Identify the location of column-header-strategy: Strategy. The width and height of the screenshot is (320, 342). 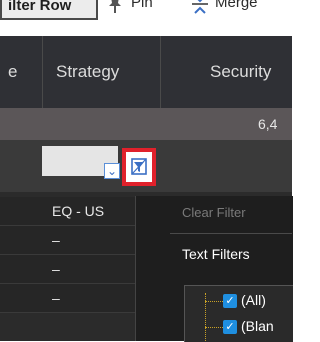
(87, 72).